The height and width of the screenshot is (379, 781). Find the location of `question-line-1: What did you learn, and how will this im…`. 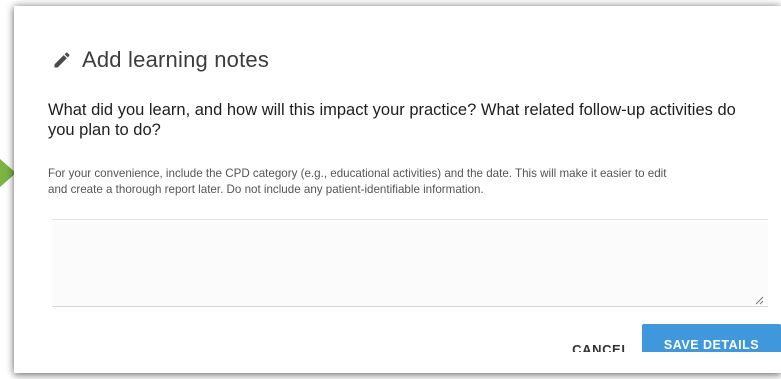

question-line-1: What did you learn, and how will this im… is located at coordinates (392, 110).